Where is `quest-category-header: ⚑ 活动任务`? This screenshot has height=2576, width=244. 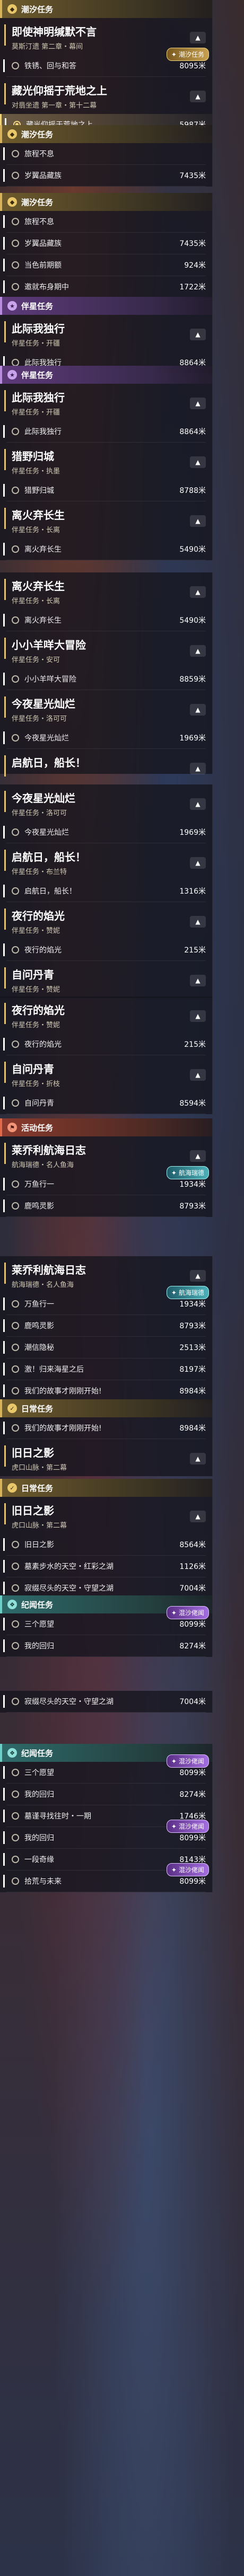 quest-category-header: ⚑ 活动任务 is located at coordinates (106, 1127).